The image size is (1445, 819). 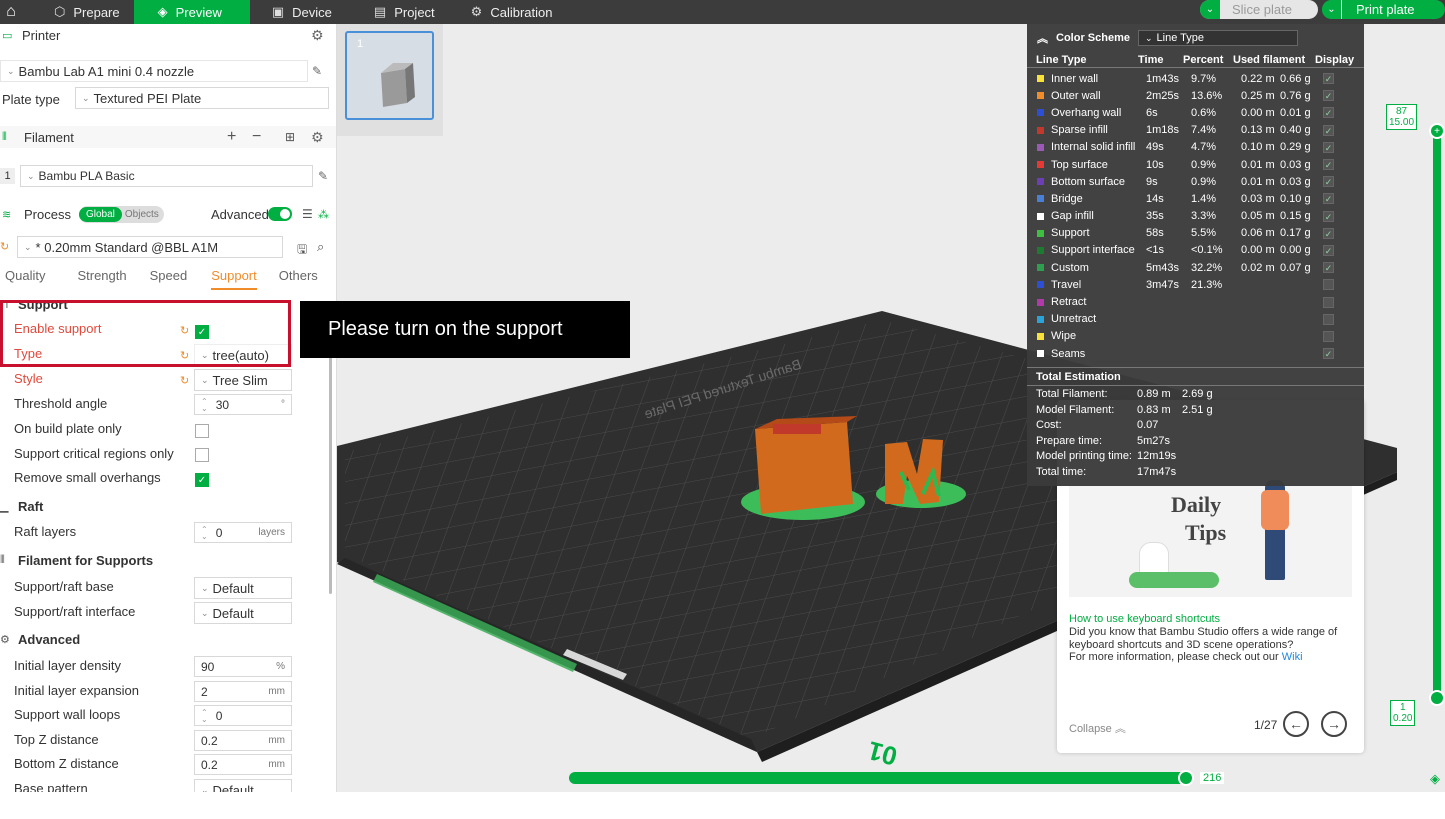 I want to click on plate-thumbnail: 1, so click(x=389, y=75).